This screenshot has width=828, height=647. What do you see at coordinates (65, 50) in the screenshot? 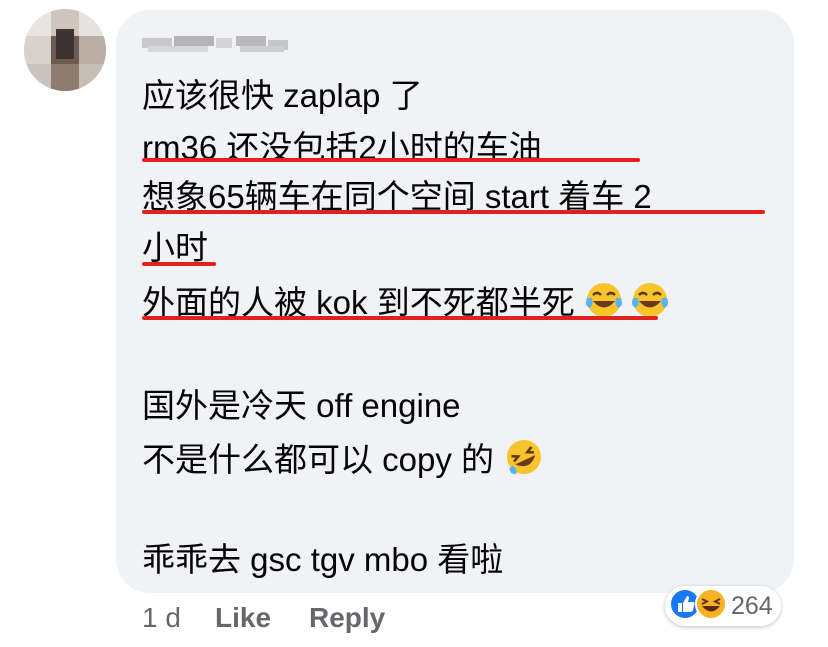
I see `avatar` at bounding box center [65, 50].